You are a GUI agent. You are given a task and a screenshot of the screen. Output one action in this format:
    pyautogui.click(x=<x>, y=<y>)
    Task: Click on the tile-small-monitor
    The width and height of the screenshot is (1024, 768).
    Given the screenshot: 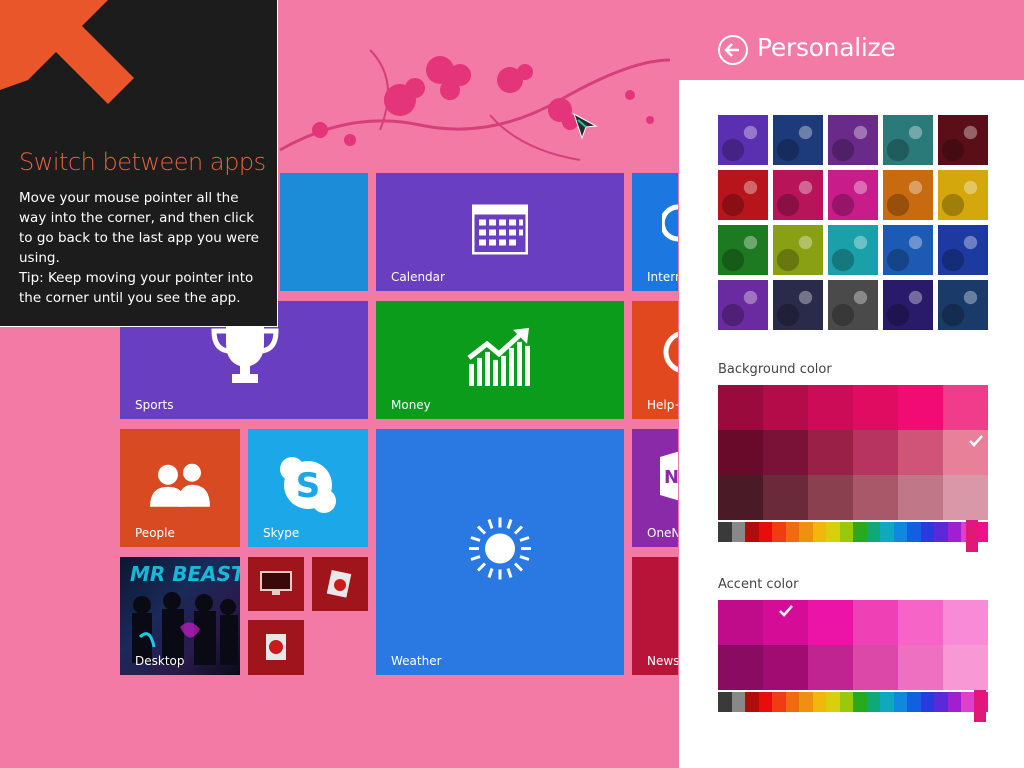 What is the action you would take?
    pyautogui.click(x=276, y=584)
    